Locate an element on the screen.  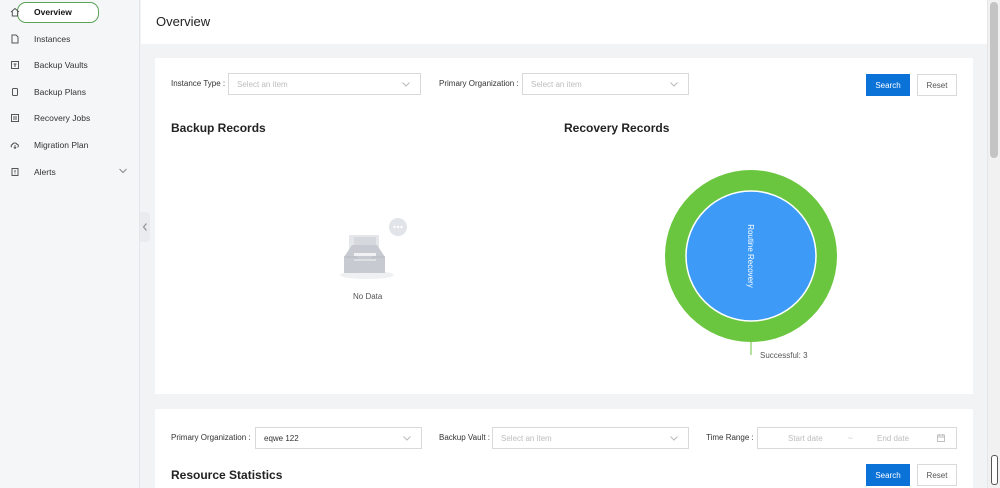
reset-button-2: Reset is located at coordinates (937, 475).